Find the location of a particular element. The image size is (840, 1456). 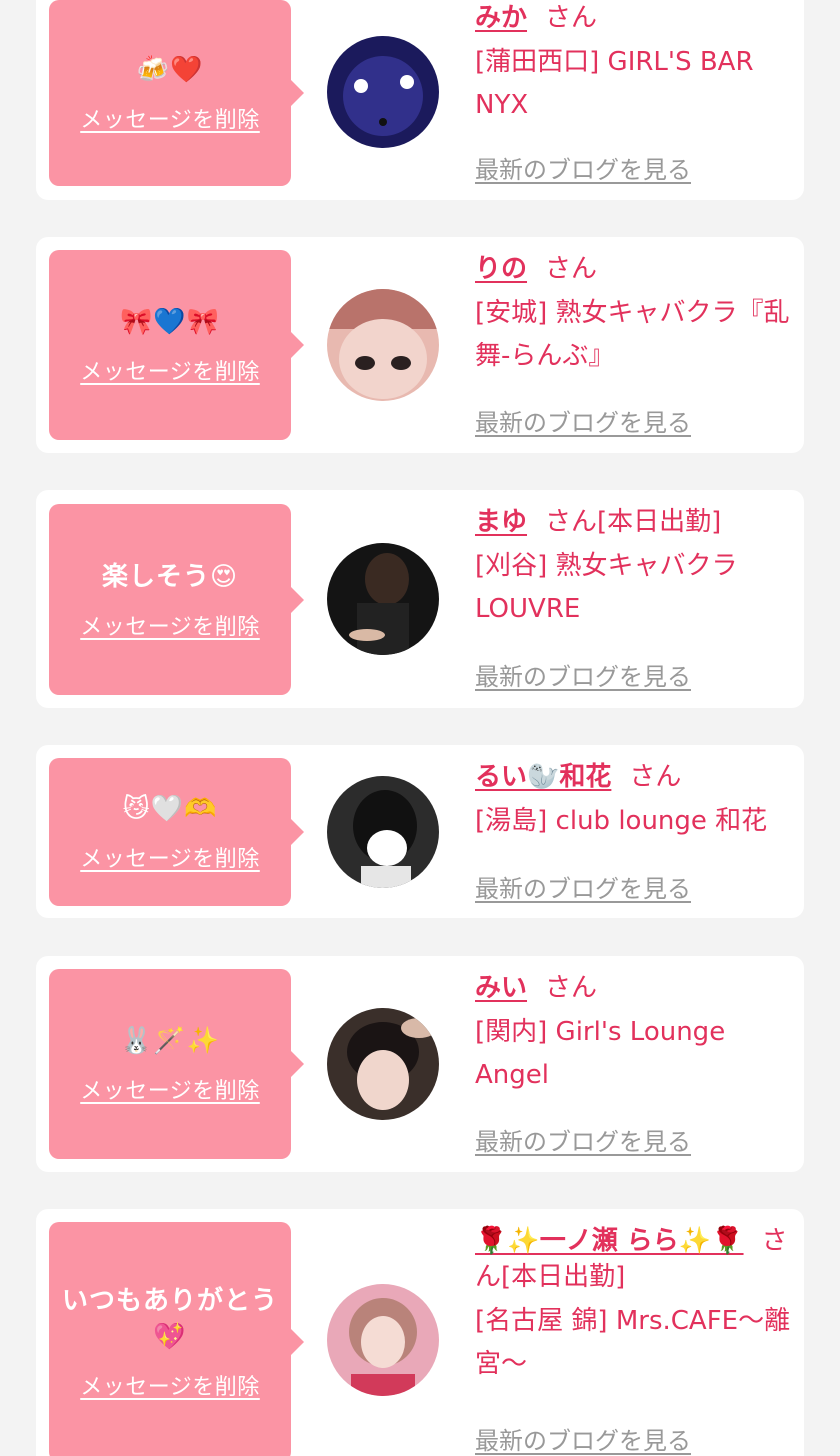

cast-info: まゆ さん[本日出勤] [刈谷] 熟女キャバクラLOUVRE is located at coordinates (636, 567).